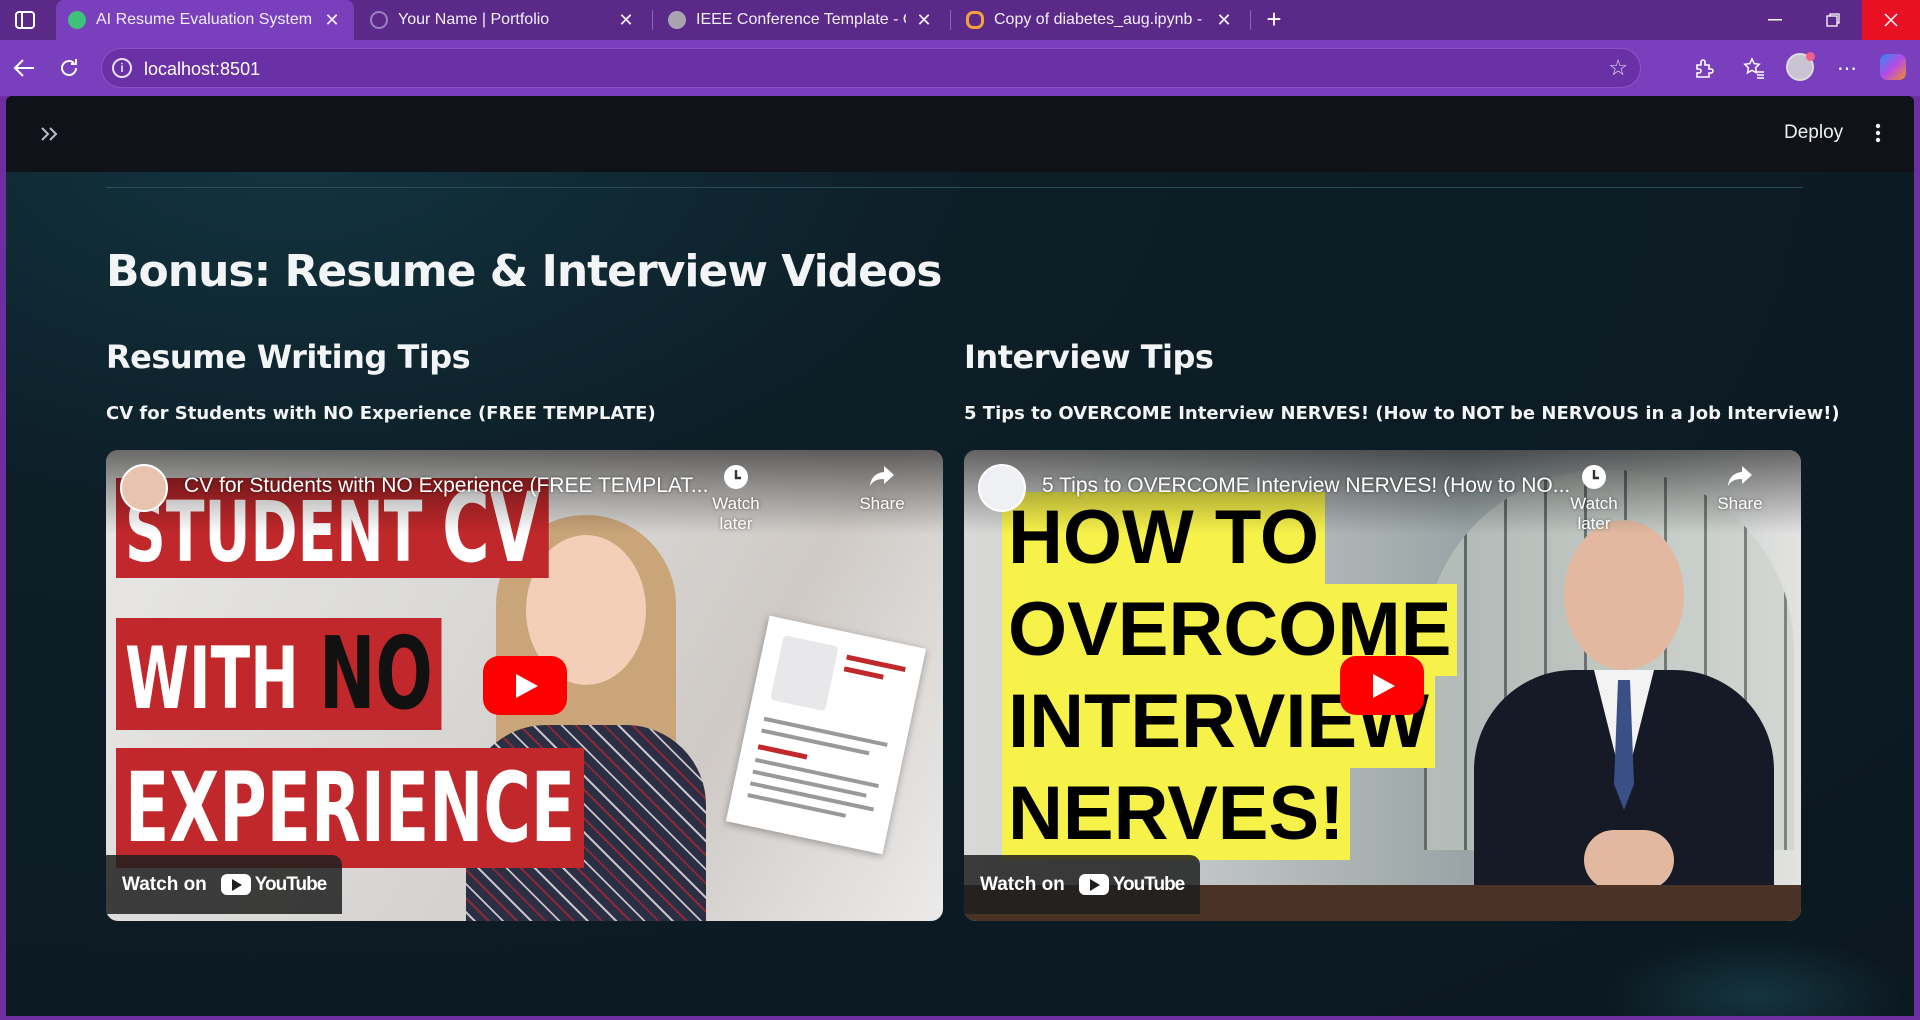 The width and height of the screenshot is (1920, 1020). What do you see at coordinates (677, 20) in the screenshot?
I see `overleaf-icon` at bounding box center [677, 20].